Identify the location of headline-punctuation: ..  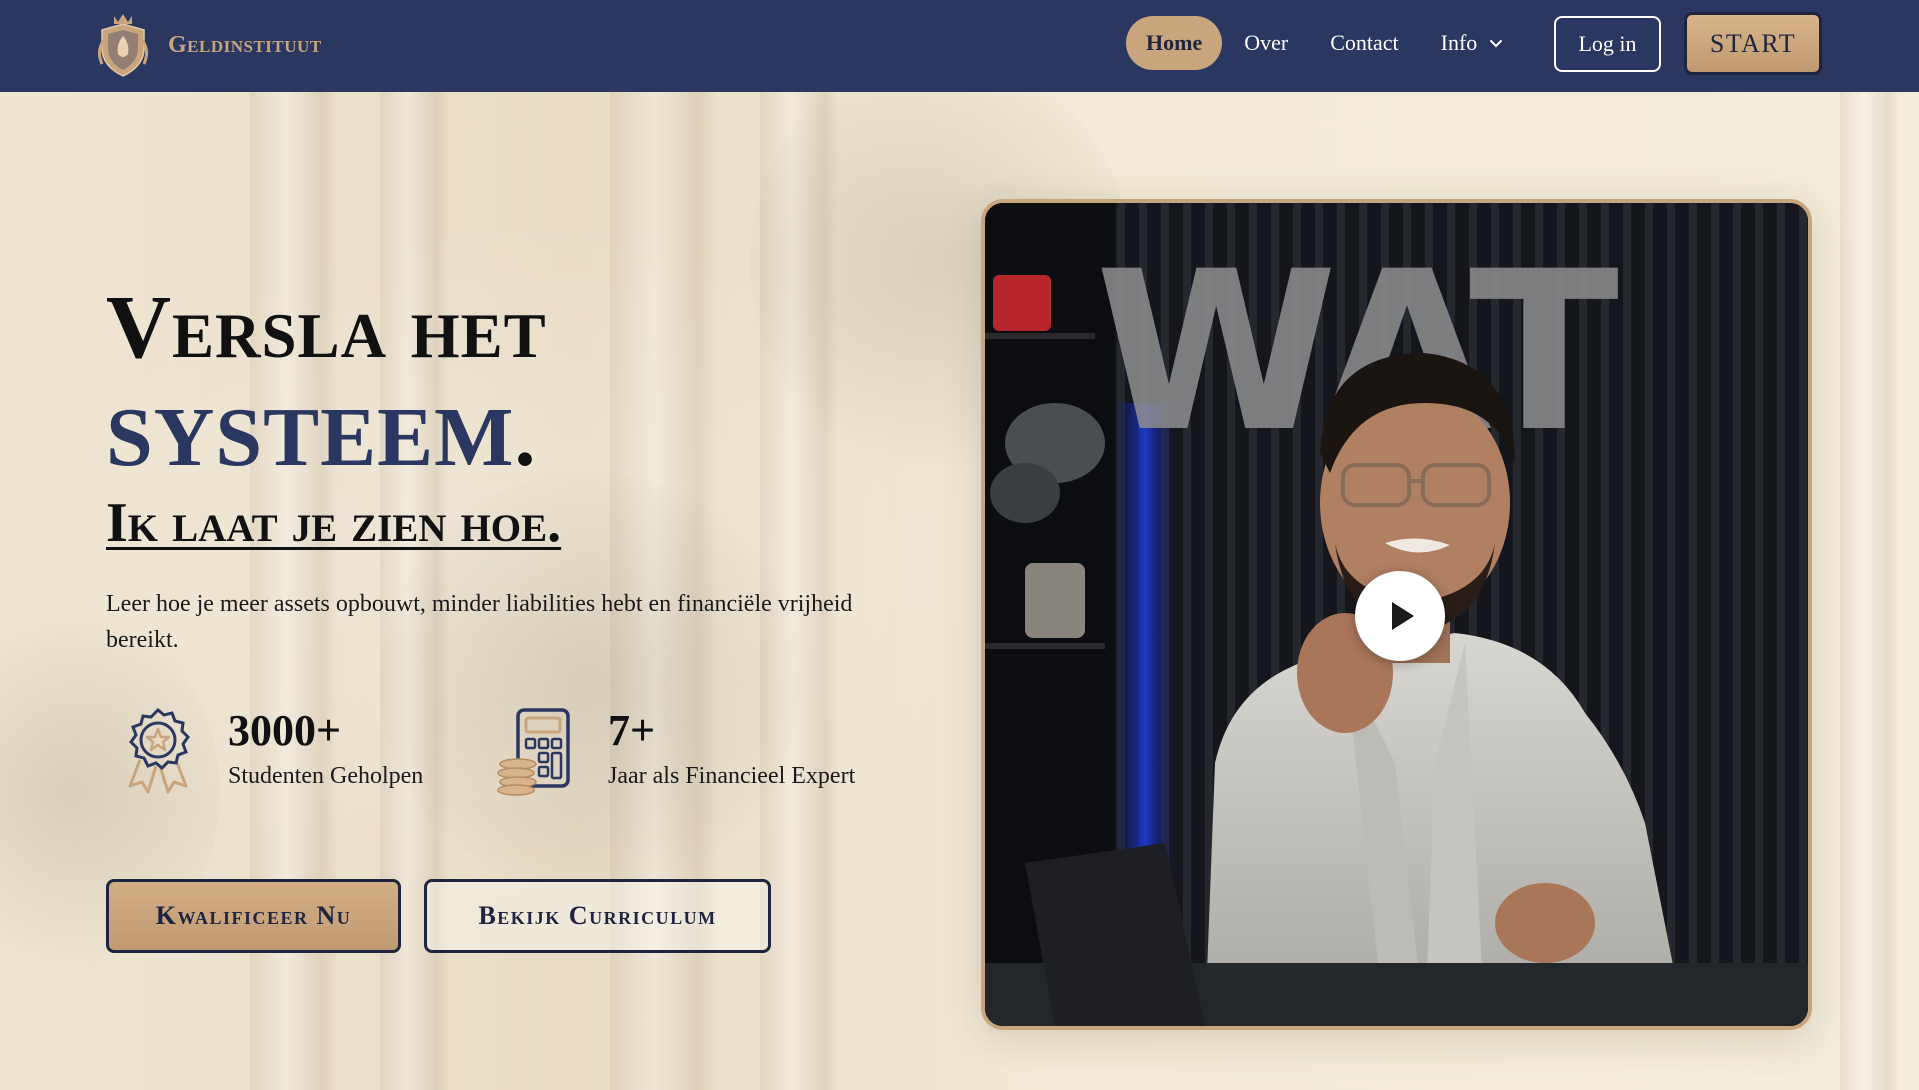
(525, 437).